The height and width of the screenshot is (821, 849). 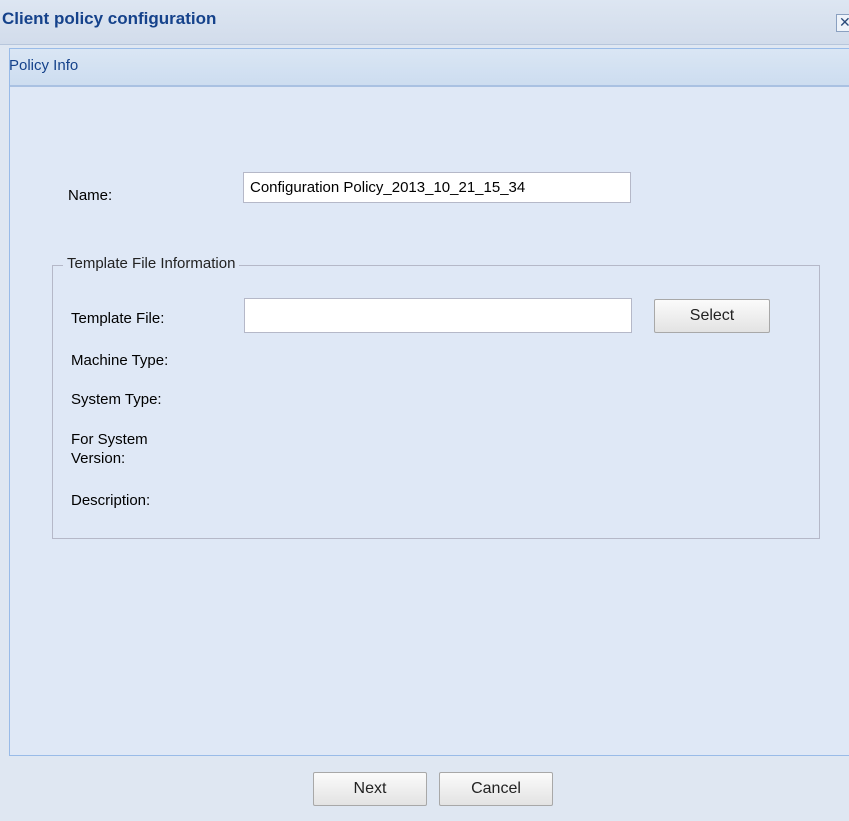 What do you see at coordinates (842, 23) in the screenshot?
I see `close-icon: ✕` at bounding box center [842, 23].